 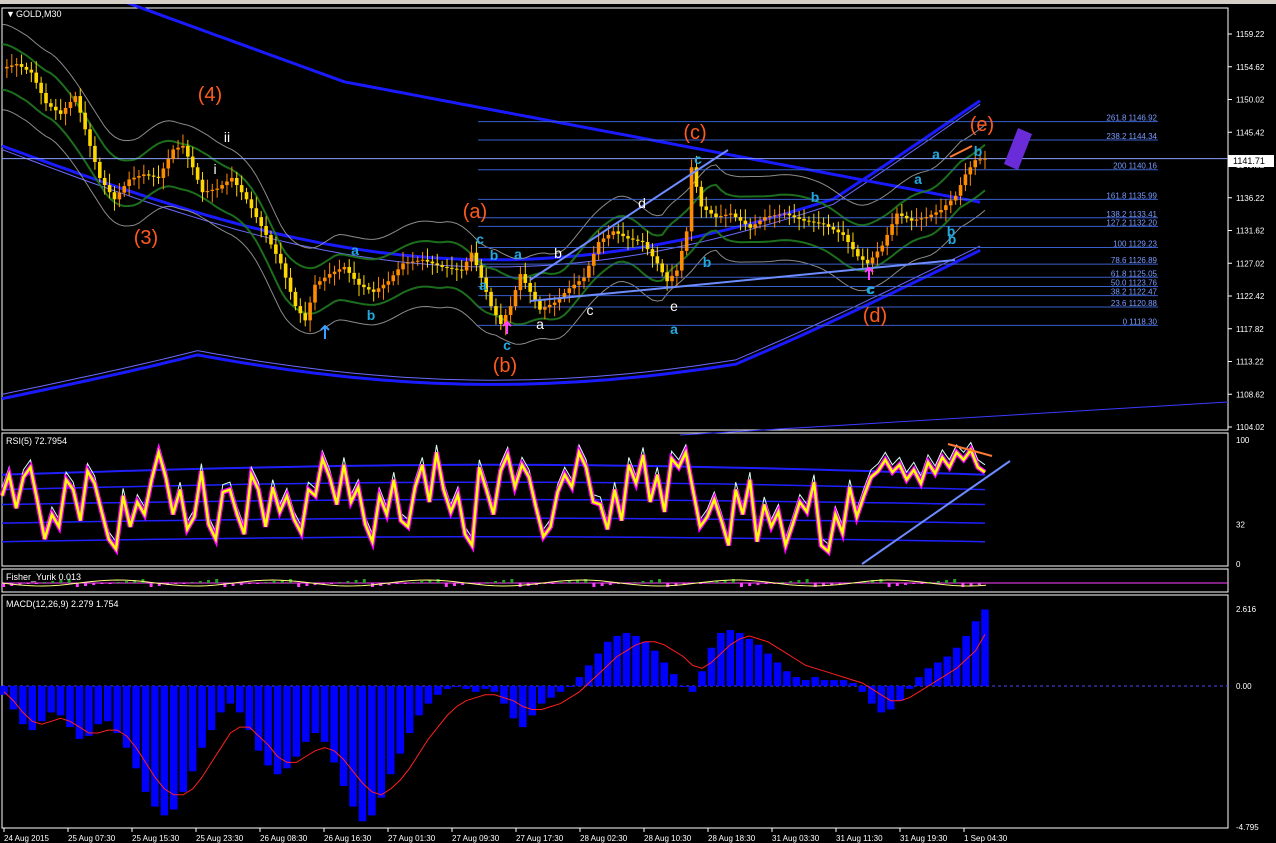 I want to click on wave-e-arrow, so click(x=961, y=151).